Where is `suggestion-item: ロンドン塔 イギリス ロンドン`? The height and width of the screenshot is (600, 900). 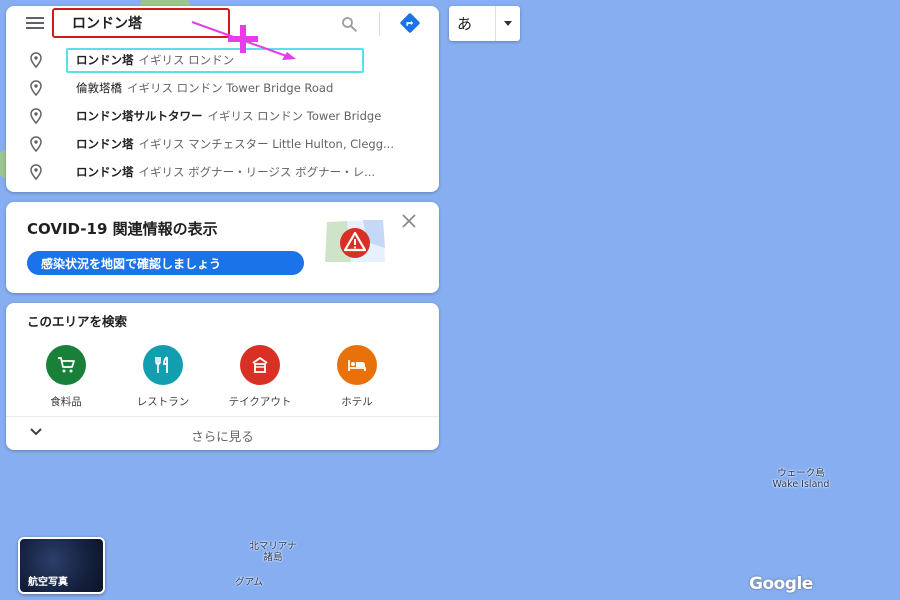 suggestion-item: ロンドン塔 イギリス ロンドン is located at coordinates (222, 60).